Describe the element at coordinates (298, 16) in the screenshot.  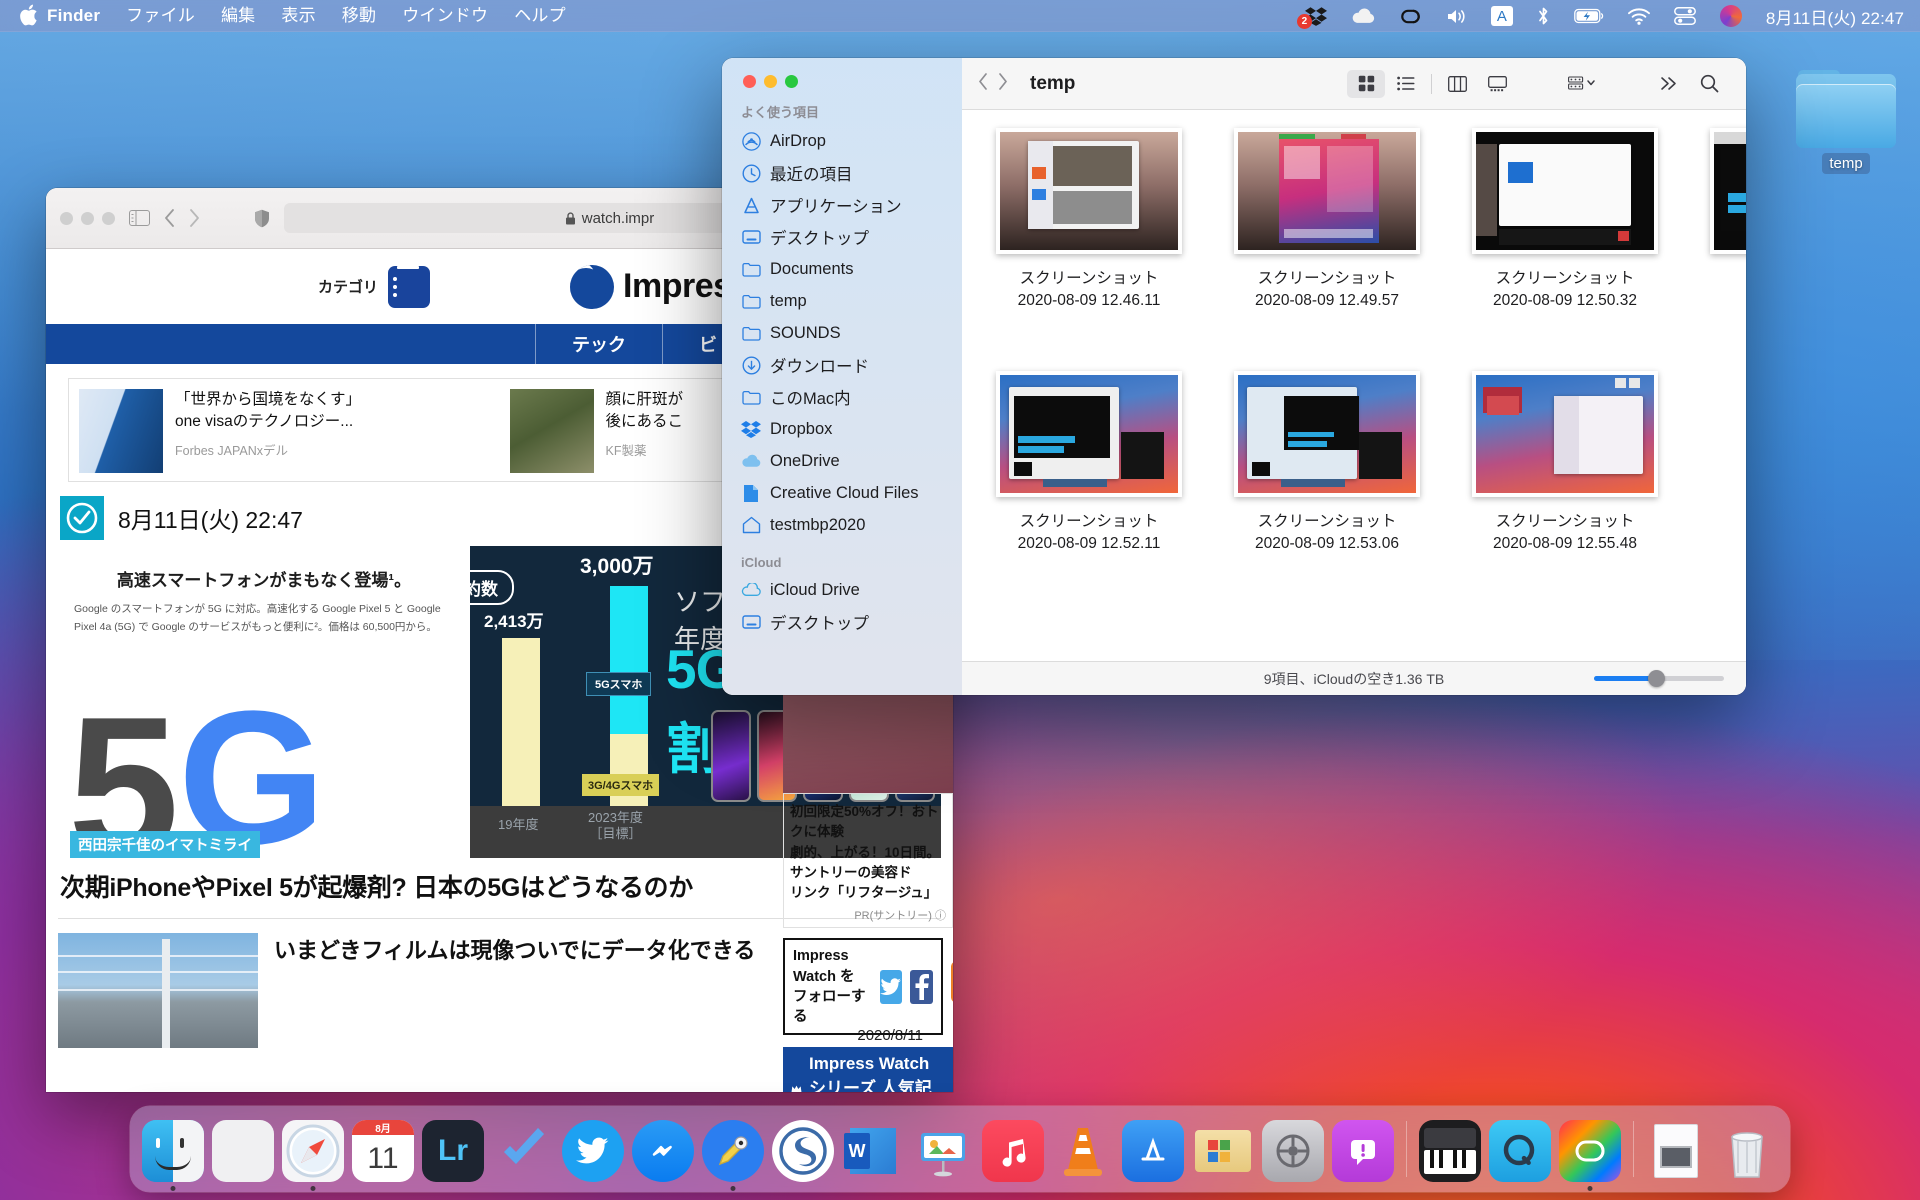
I see `menu-view: 表示` at that location.